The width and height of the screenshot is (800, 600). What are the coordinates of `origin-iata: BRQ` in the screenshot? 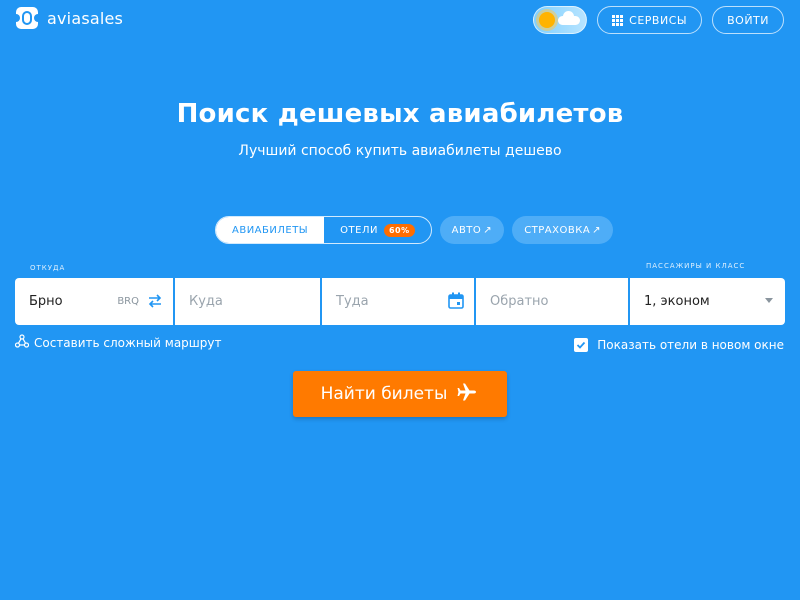 It's located at (128, 301).